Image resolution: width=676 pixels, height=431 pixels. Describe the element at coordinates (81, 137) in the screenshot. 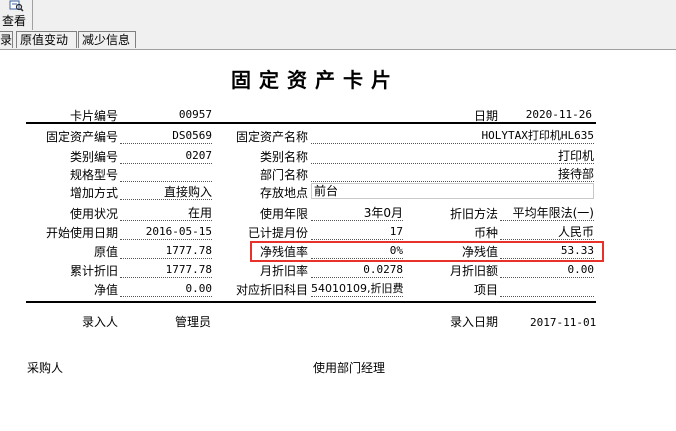

I see `asset-code-label: 固定资产编号` at that location.